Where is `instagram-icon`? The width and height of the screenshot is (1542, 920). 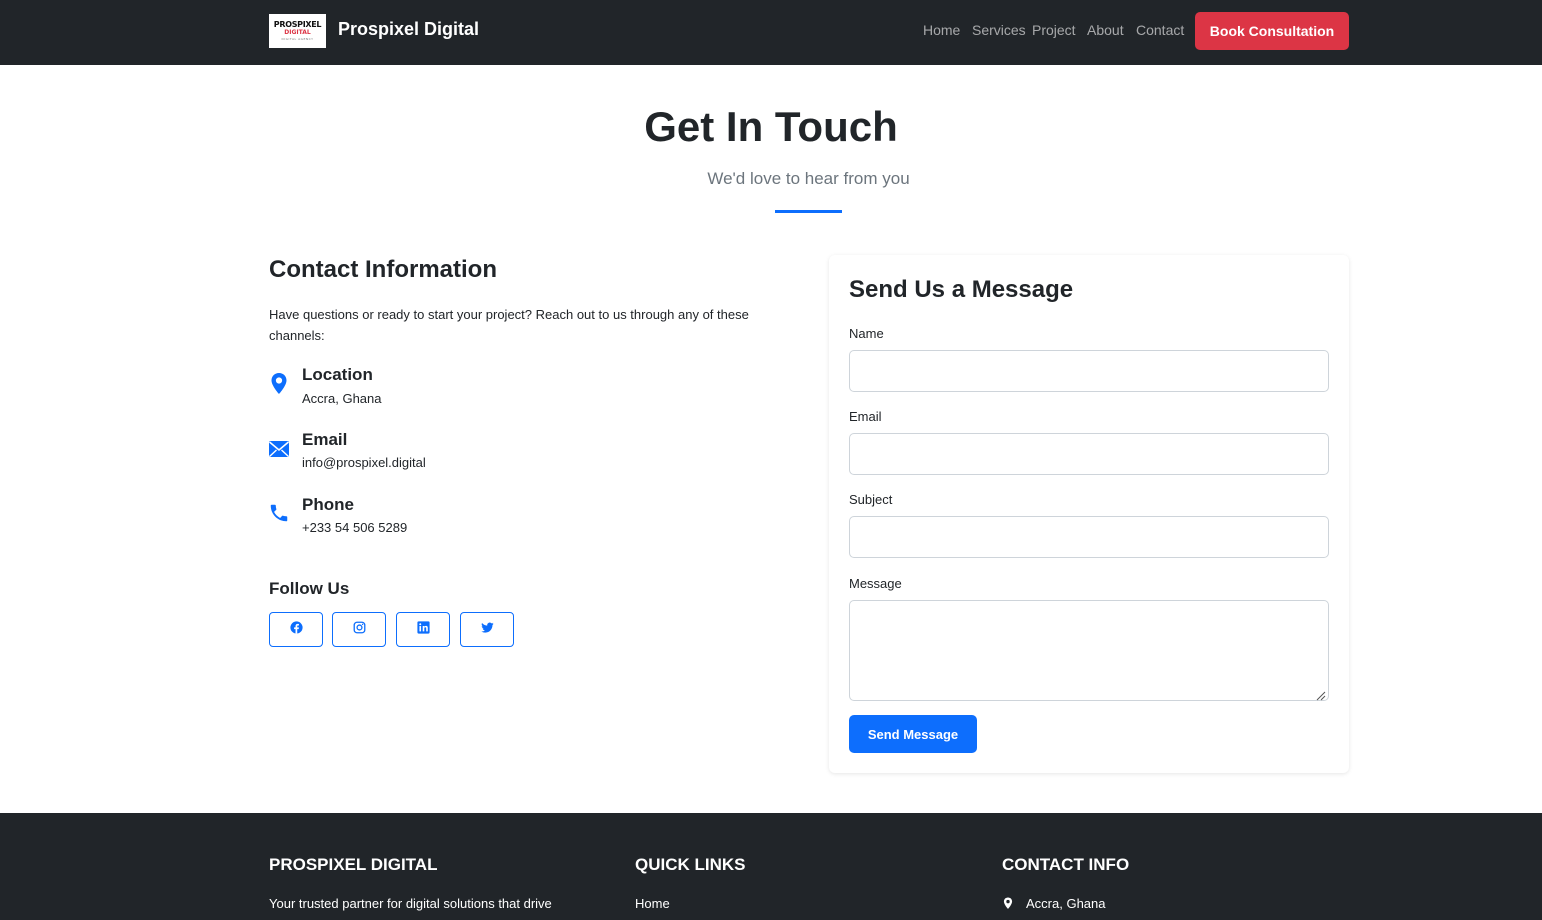
instagram-icon is located at coordinates (359, 630).